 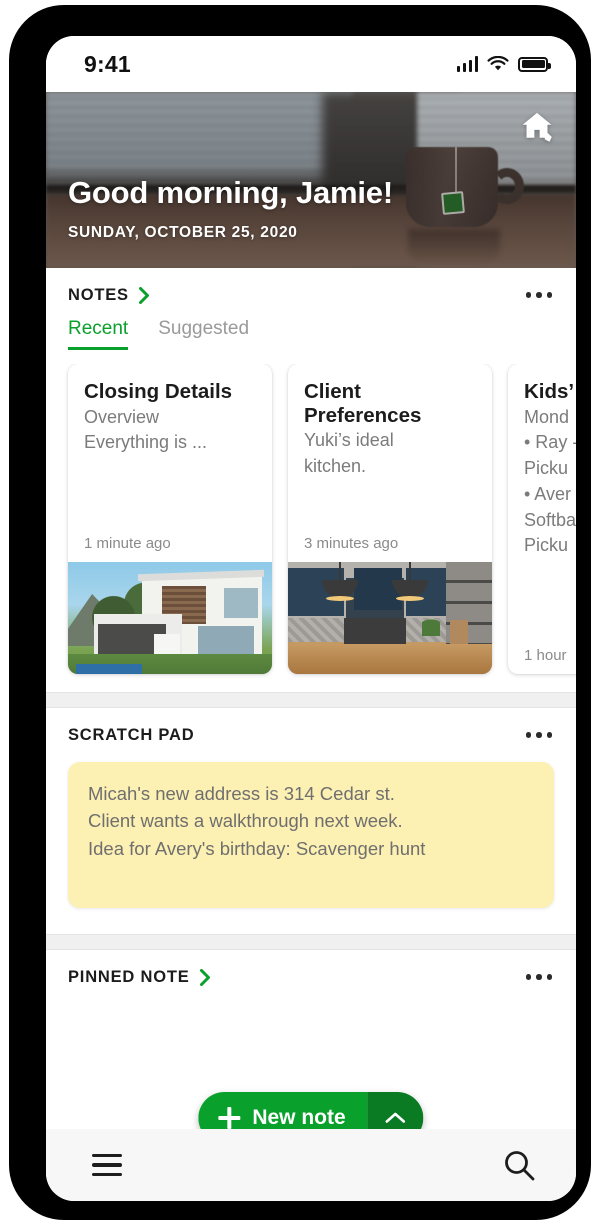 What do you see at coordinates (363, 403) in the screenshot?
I see `note-card-title: Client Preferences` at bounding box center [363, 403].